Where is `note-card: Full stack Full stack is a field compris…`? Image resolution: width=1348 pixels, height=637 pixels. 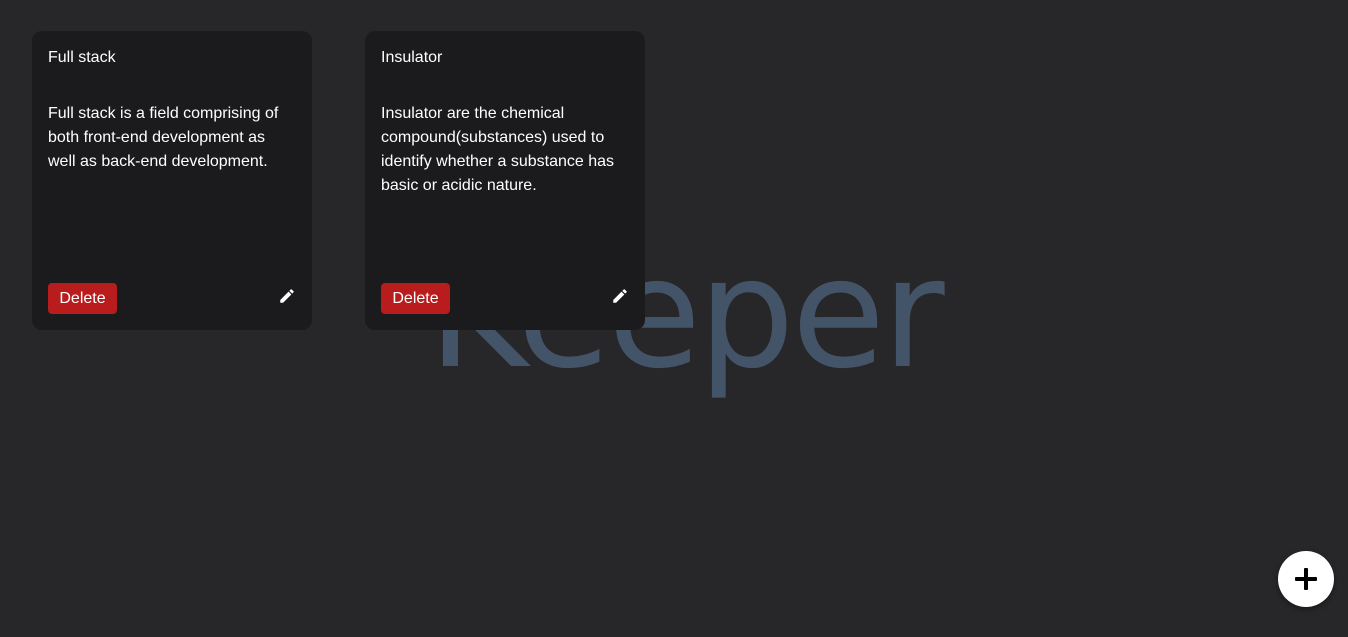
note-card: Full stack Full stack is a field compris… is located at coordinates (172, 180).